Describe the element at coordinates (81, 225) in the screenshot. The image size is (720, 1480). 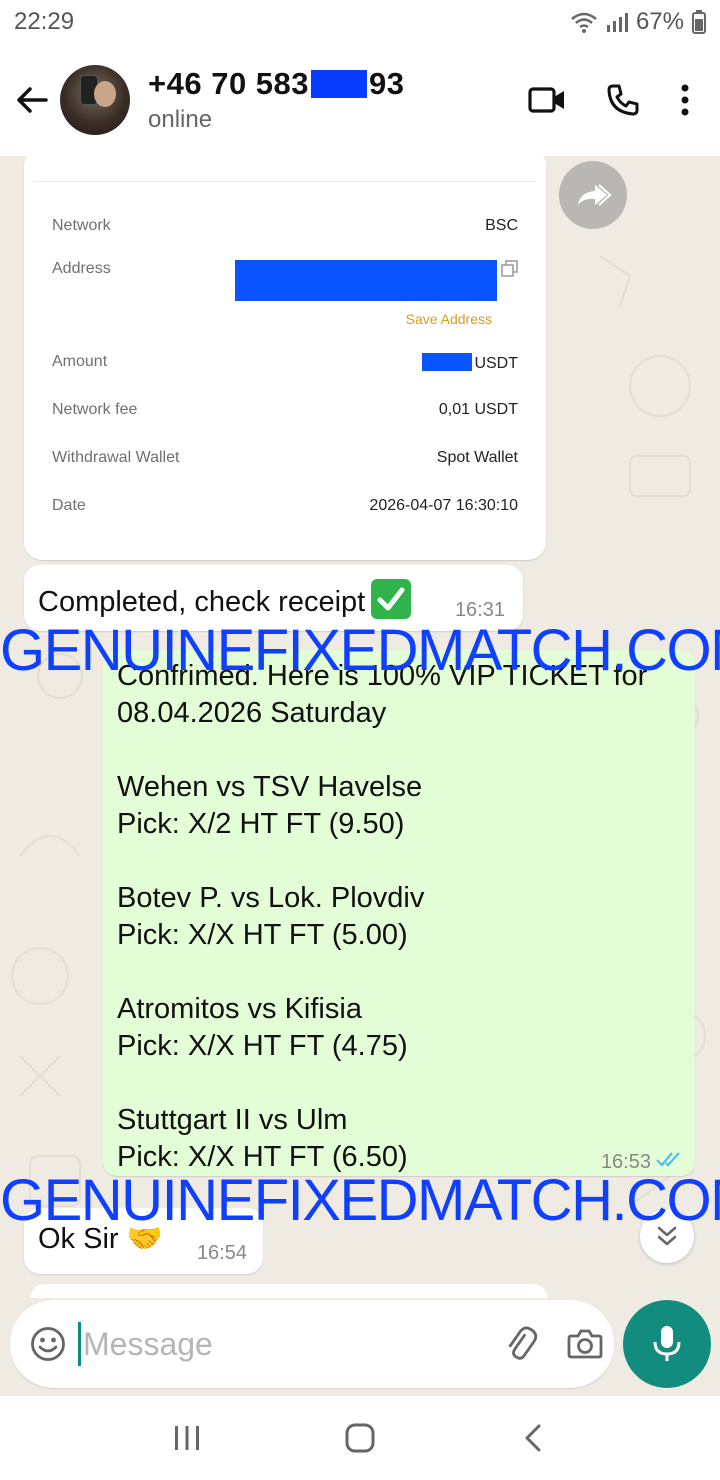
I see `network-label: Network` at that location.